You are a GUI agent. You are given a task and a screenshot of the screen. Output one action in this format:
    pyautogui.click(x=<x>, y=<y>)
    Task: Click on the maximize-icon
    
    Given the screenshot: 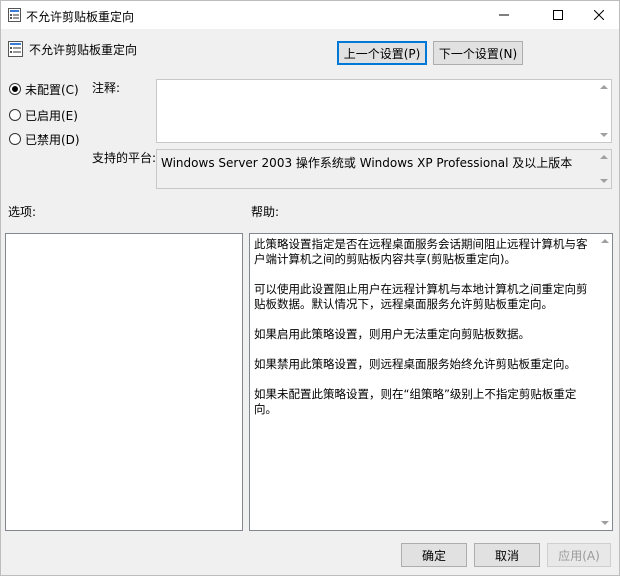 What is the action you would take?
    pyautogui.click(x=558, y=15)
    